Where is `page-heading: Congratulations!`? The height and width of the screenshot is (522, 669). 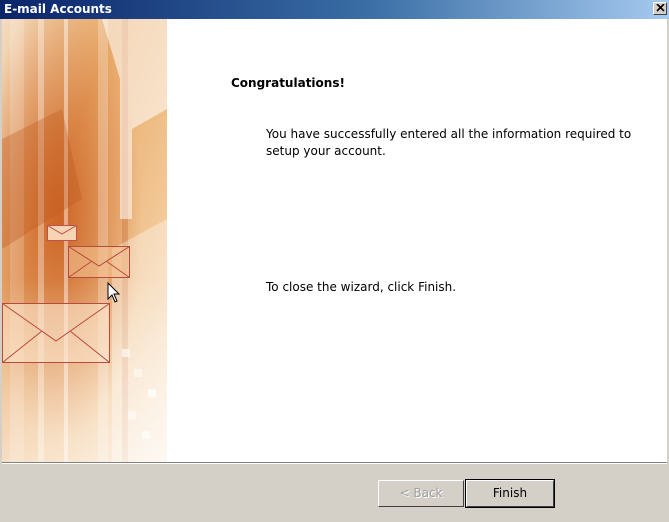 page-heading: Congratulations! is located at coordinates (288, 83).